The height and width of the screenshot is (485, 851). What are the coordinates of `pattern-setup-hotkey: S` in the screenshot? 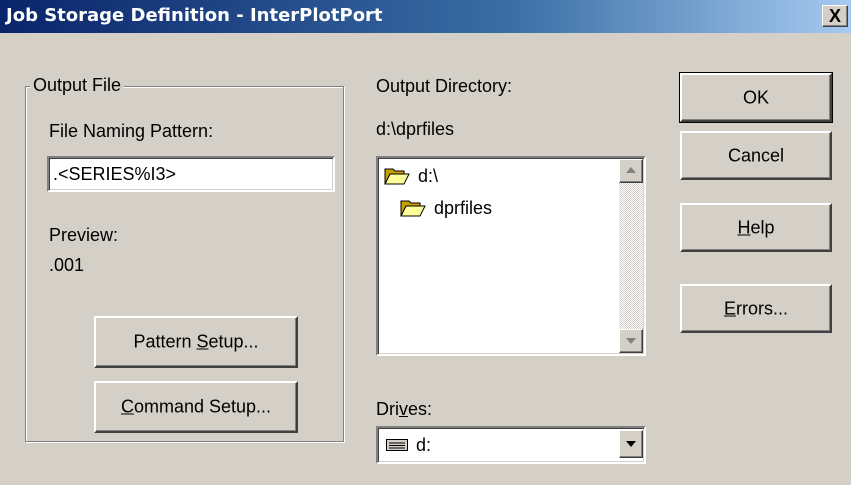 It's located at (202, 341).